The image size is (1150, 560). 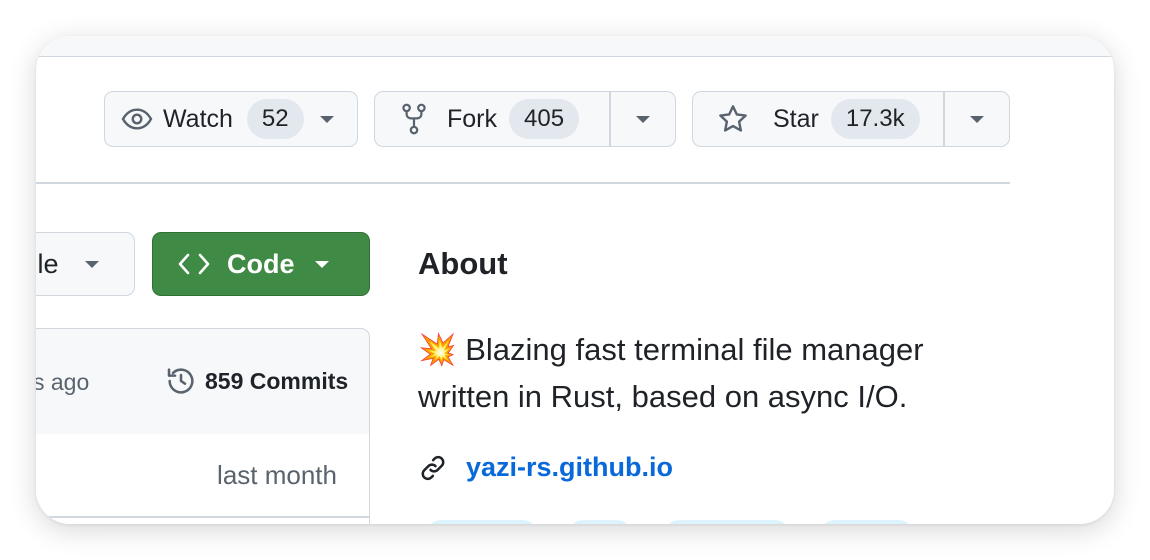 I want to click on watch-label: Watch, so click(x=198, y=118).